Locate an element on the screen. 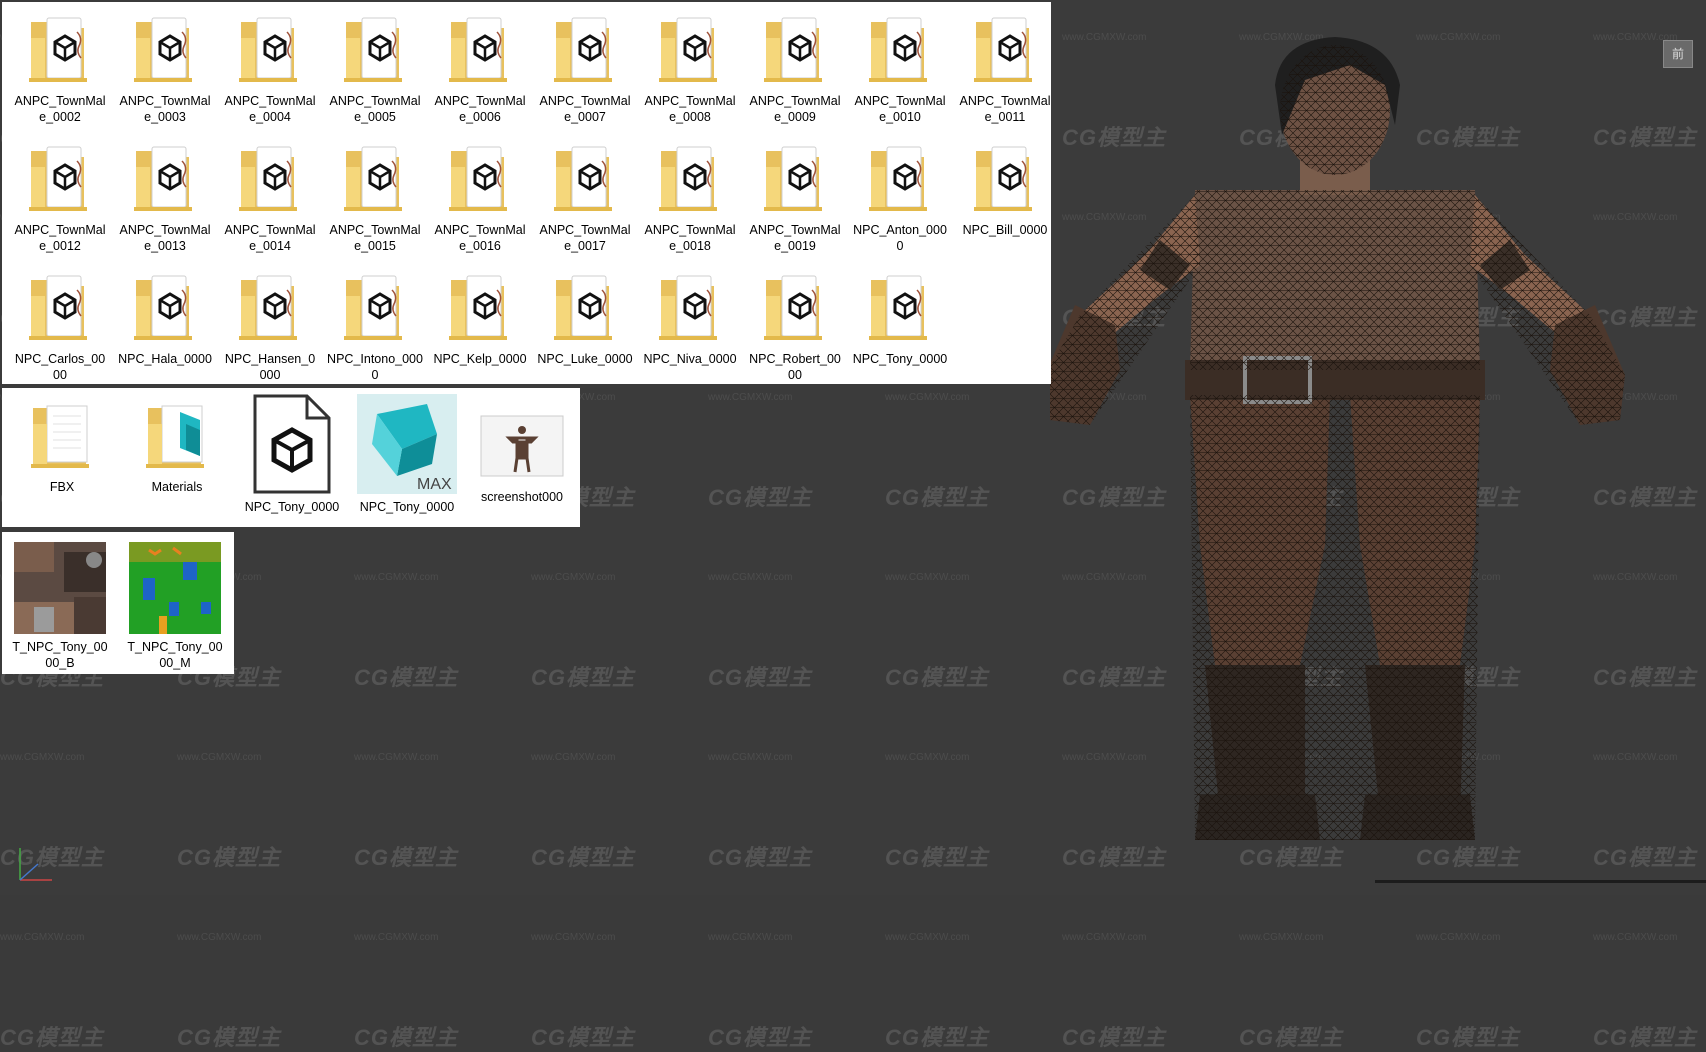 The width and height of the screenshot is (1706, 1052). folder-item: ANPC_TownMale_0018 is located at coordinates (690, 195).